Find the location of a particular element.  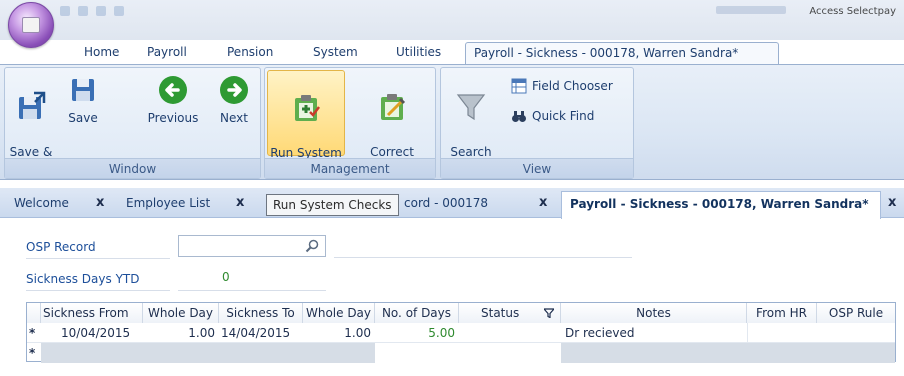

cell-notes: Dr recieved is located at coordinates (656, 333).